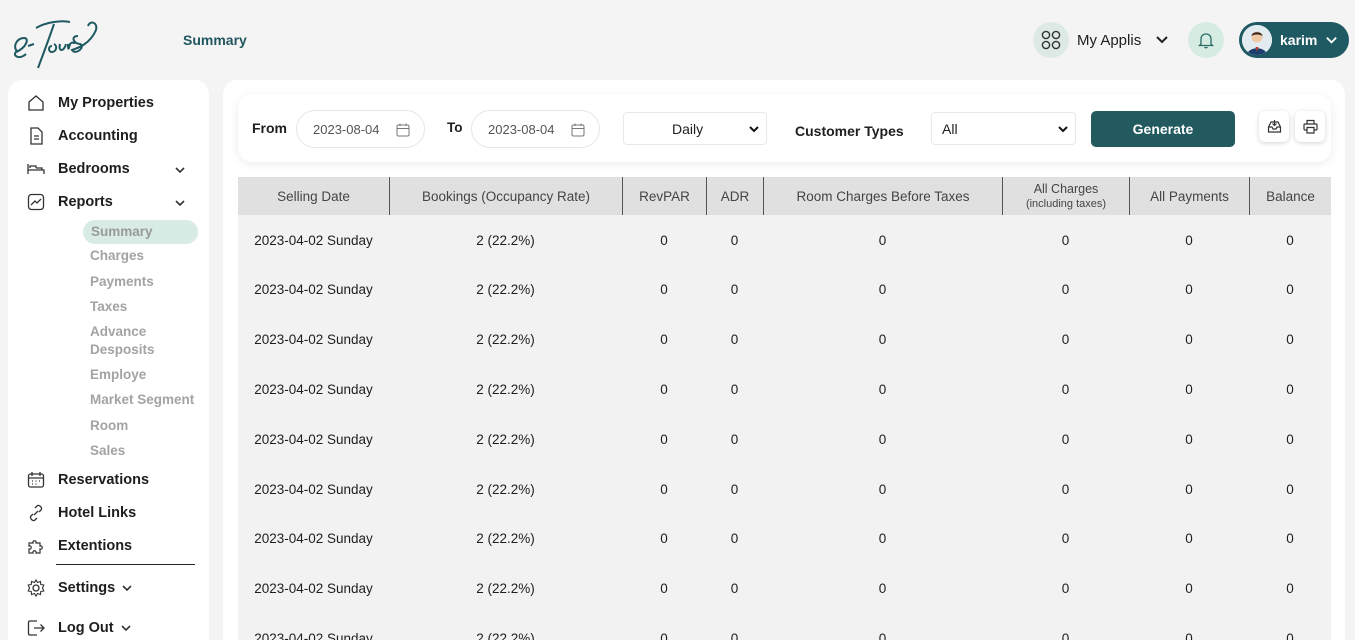 This screenshot has width=1355, height=640. I want to click on sidebar-item-label: Hotel Links, so click(97, 513).